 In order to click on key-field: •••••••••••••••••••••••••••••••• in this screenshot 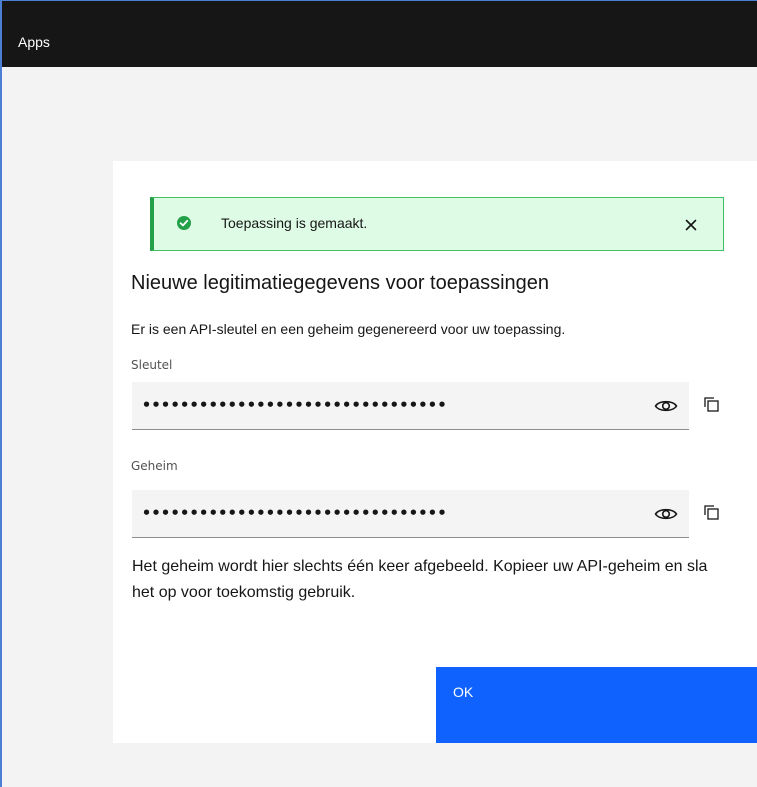, I will do `click(410, 406)`.